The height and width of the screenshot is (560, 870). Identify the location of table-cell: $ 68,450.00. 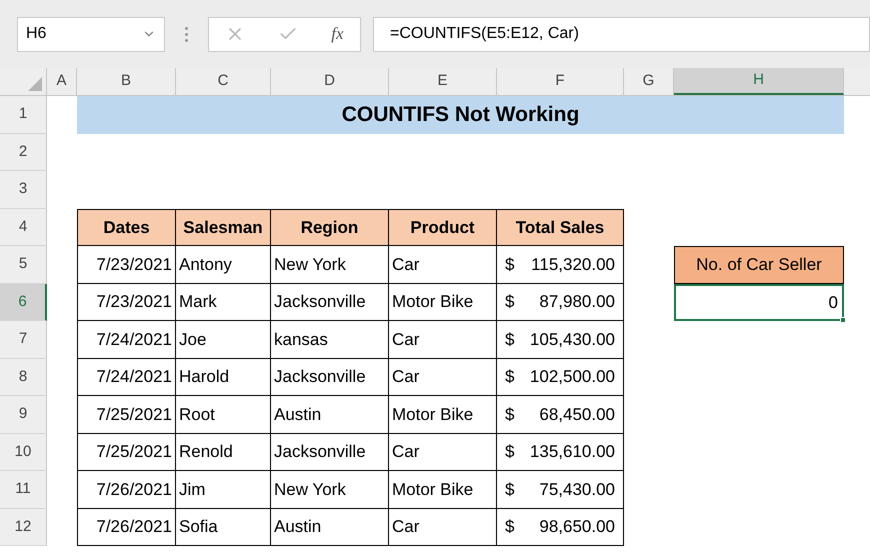
(560, 415).